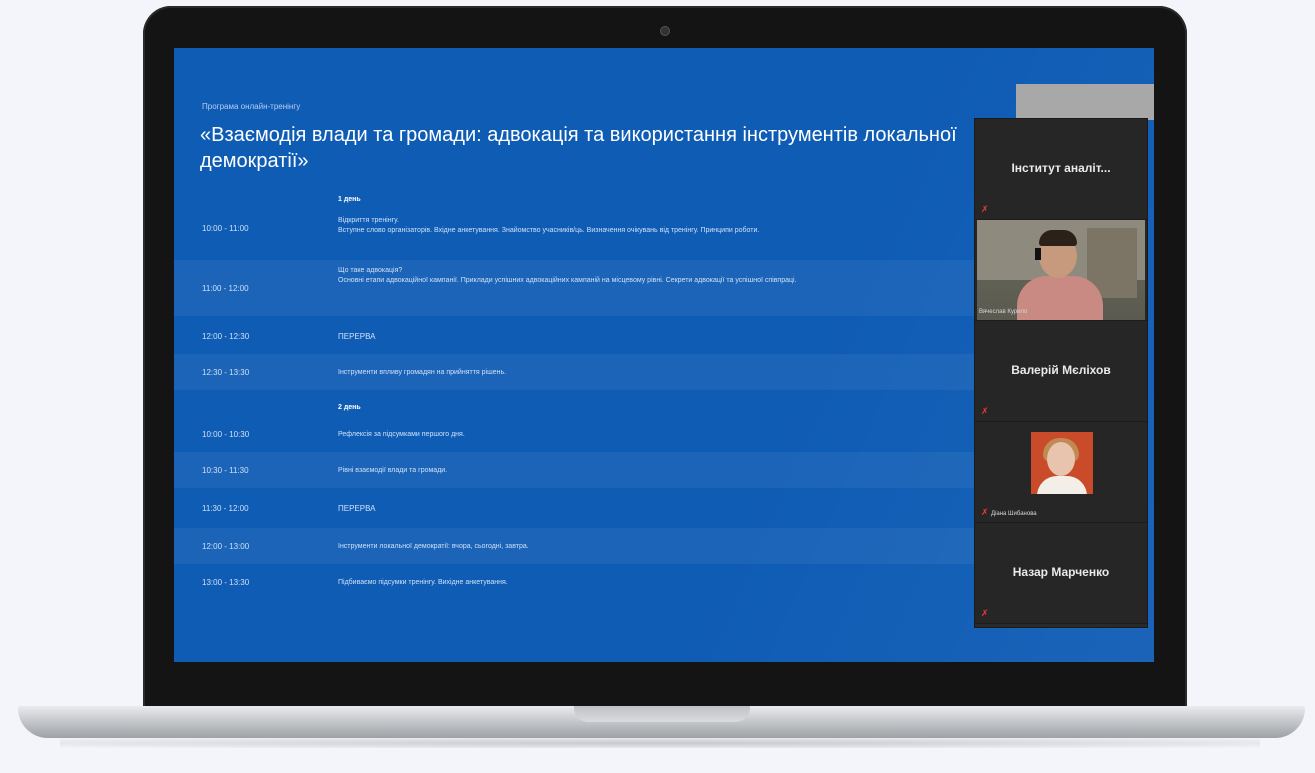 The image size is (1315, 773). I want to click on video-person-hair, so click(1058, 238).